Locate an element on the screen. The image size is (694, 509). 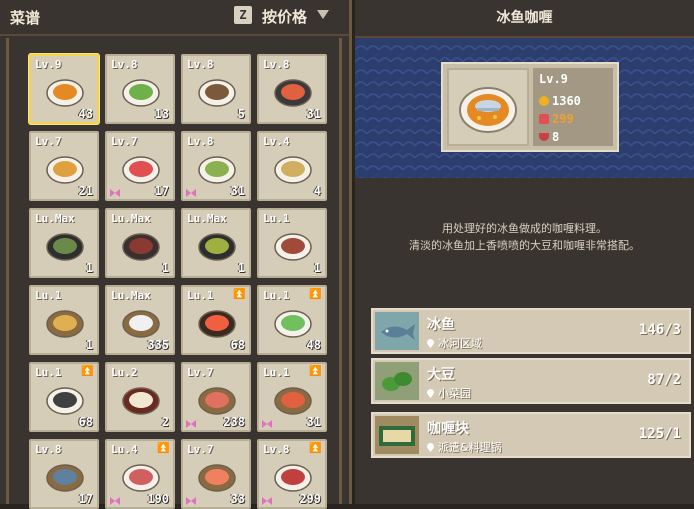
dish-level: Lv.9 is located at coordinates (553, 79).